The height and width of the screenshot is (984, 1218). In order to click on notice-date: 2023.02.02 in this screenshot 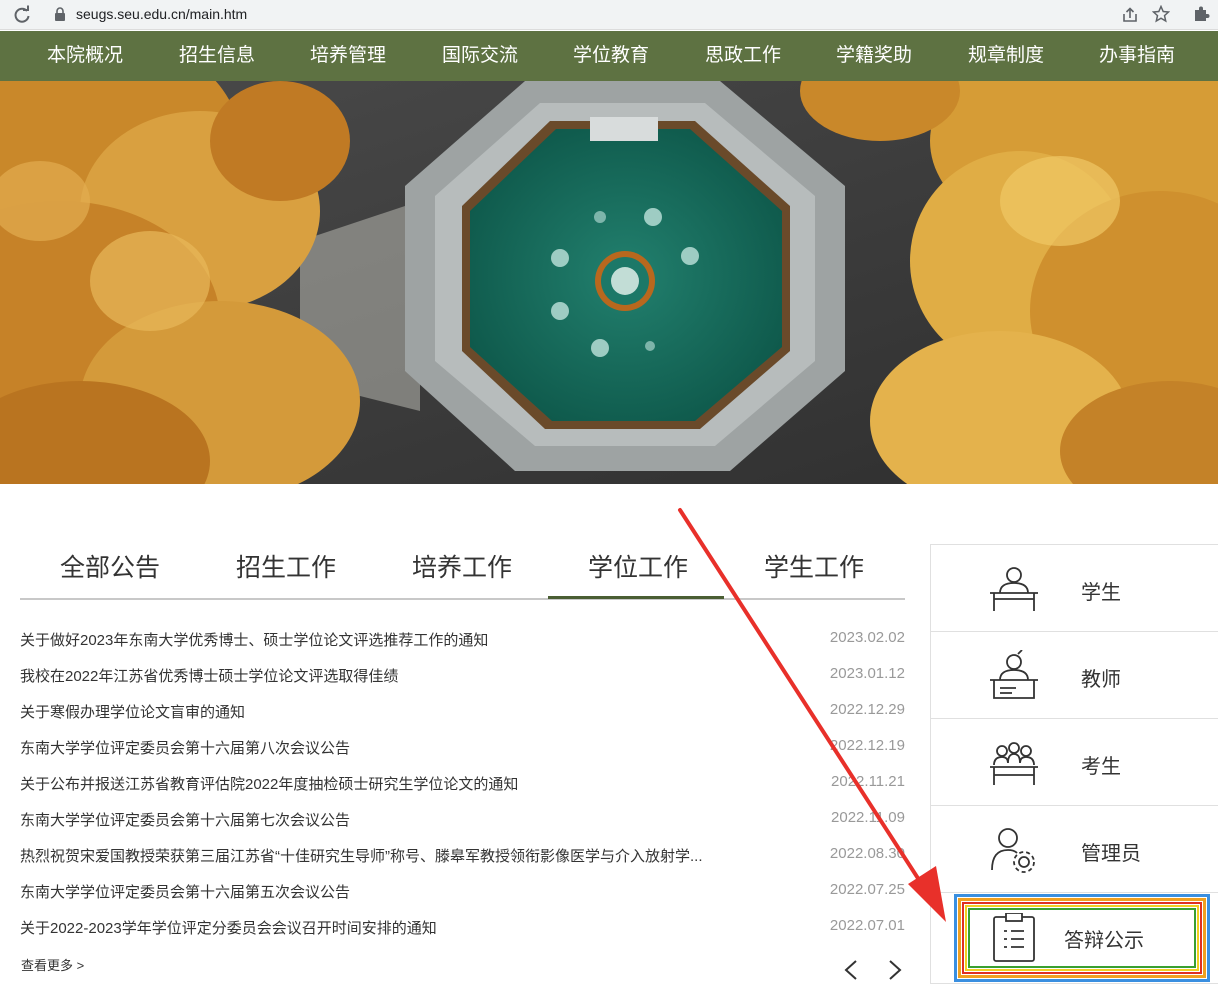, I will do `click(867, 637)`.